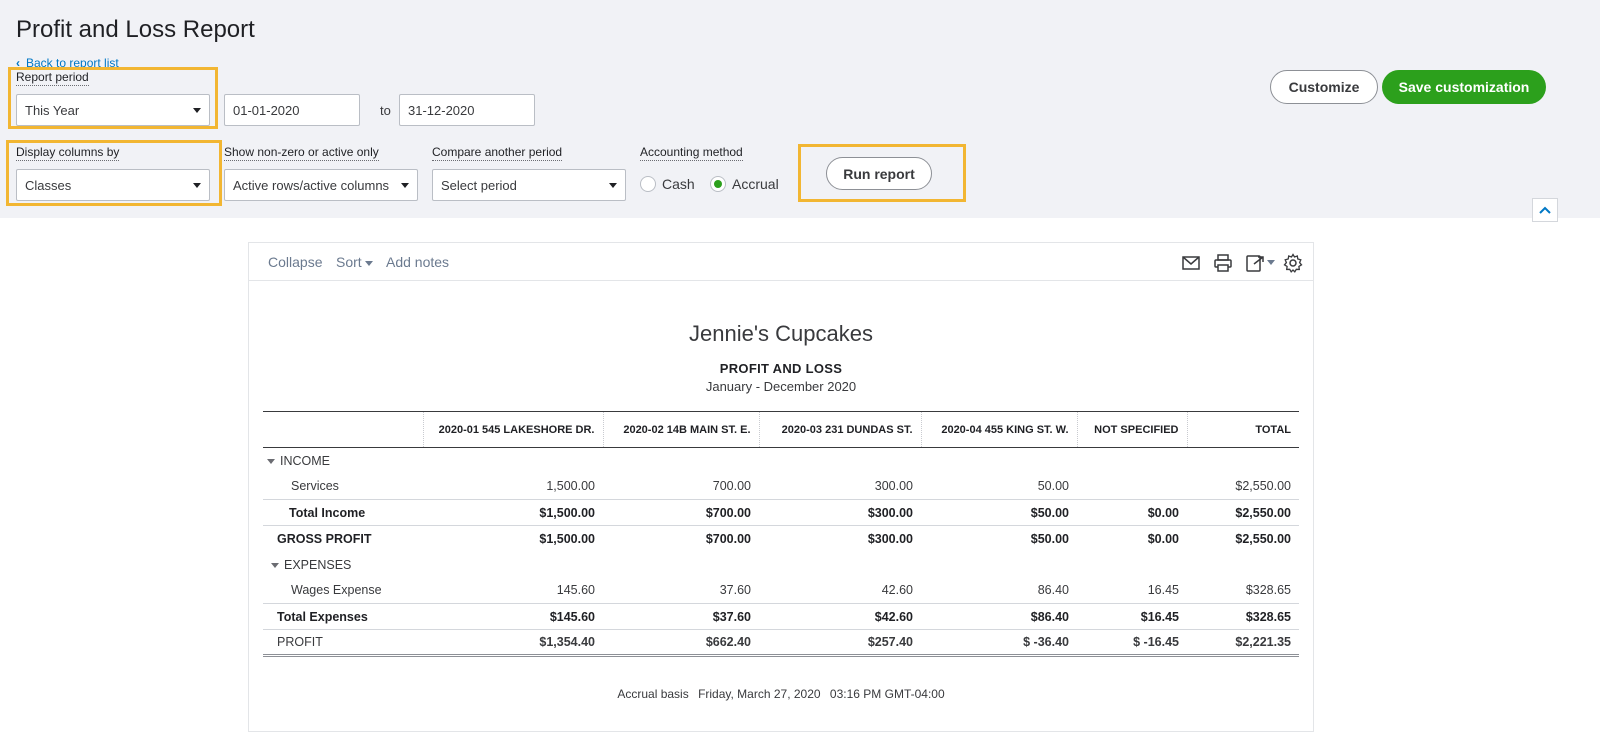  Describe the element at coordinates (1243, 643) in the screenshot. I see `cell-amount: $2,221.35` at that location.